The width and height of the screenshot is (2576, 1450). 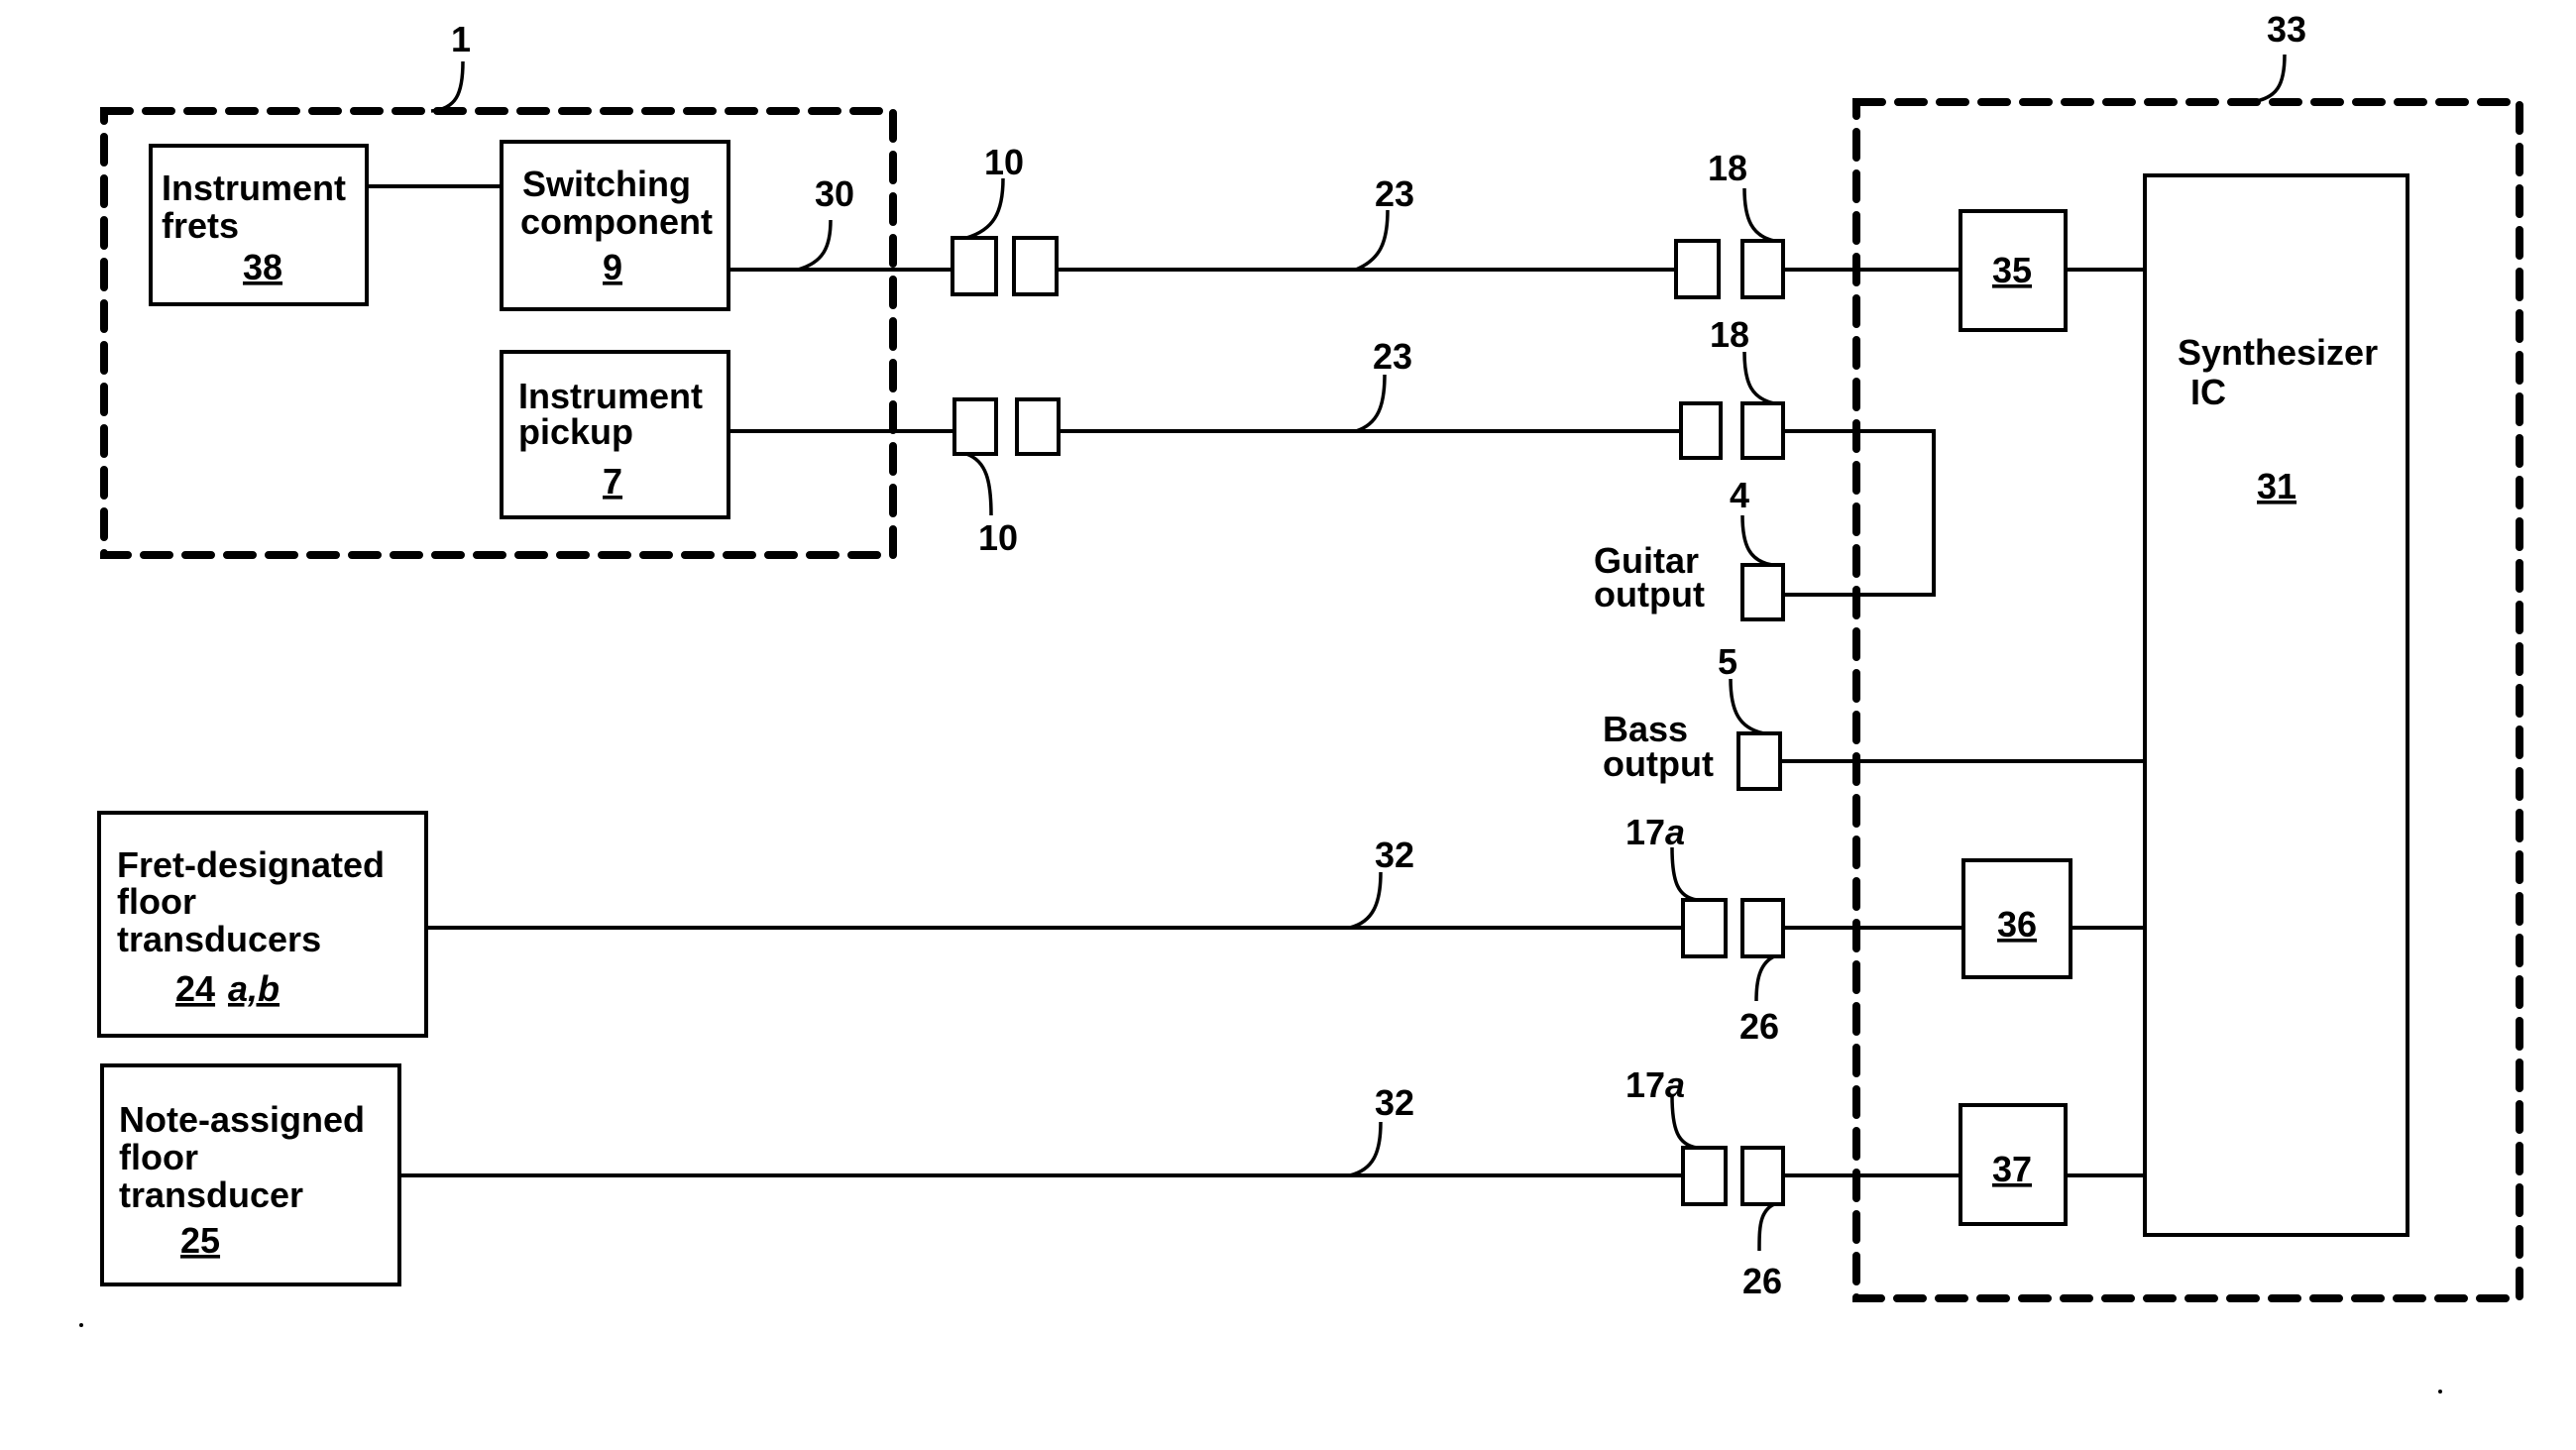 What do you see at coordinates (1766, 1227) in the screenshot?
I see `connector-26-bottom-leader` at bounding box center [1766, 1227].